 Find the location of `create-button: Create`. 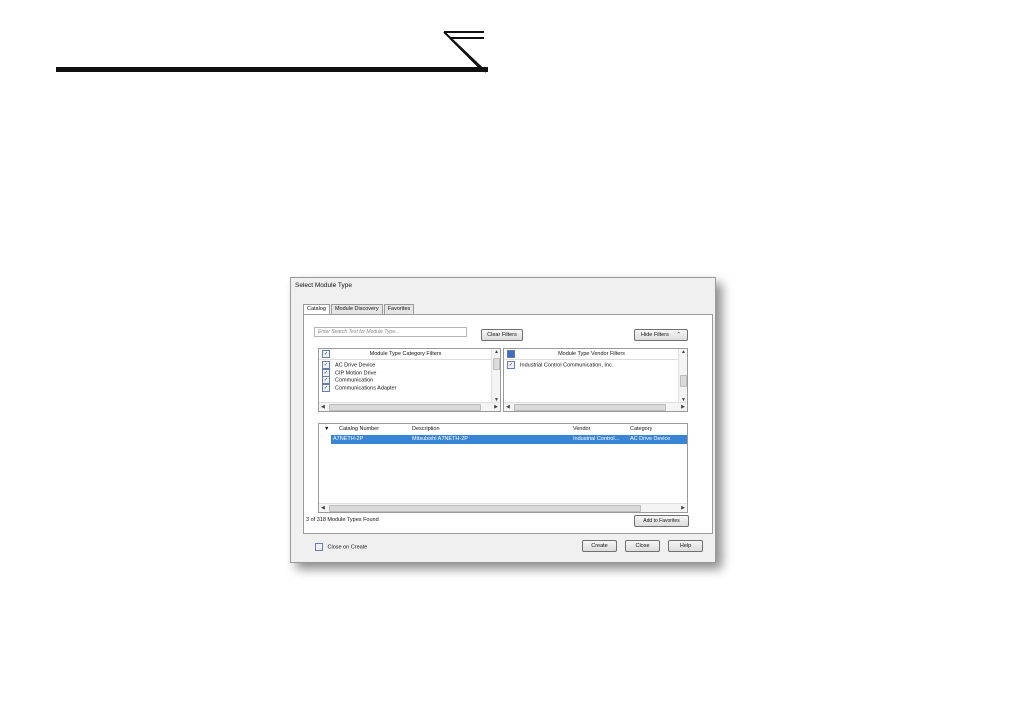

create-button: Create is located at coordinates (599, 546).